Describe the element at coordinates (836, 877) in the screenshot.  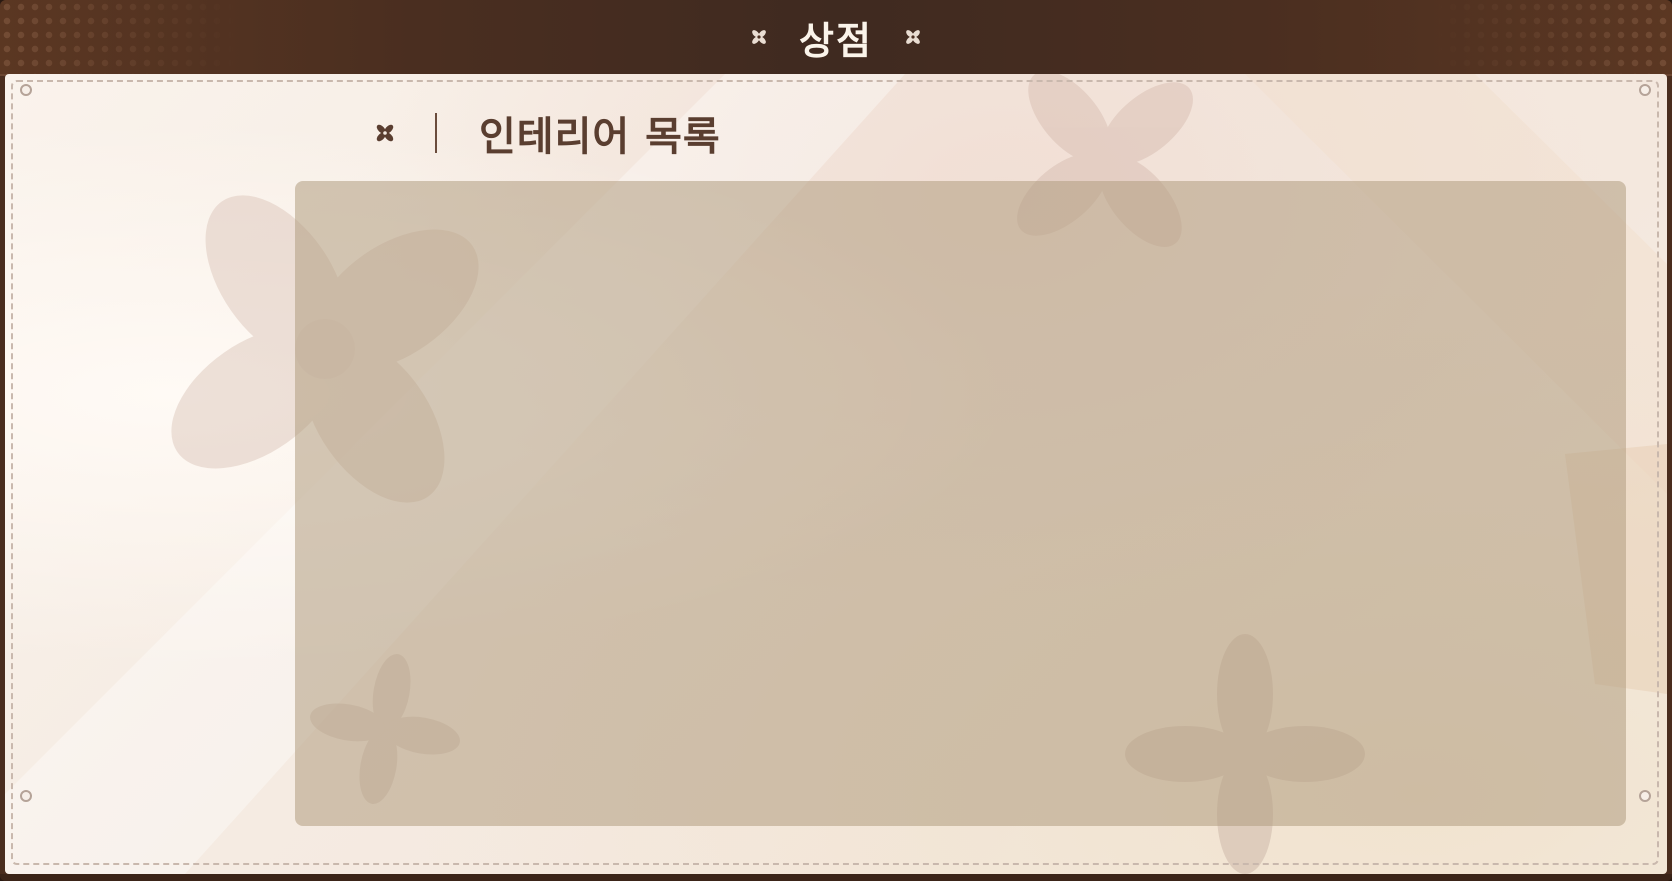
I see `window-bottom-edge` at that location.